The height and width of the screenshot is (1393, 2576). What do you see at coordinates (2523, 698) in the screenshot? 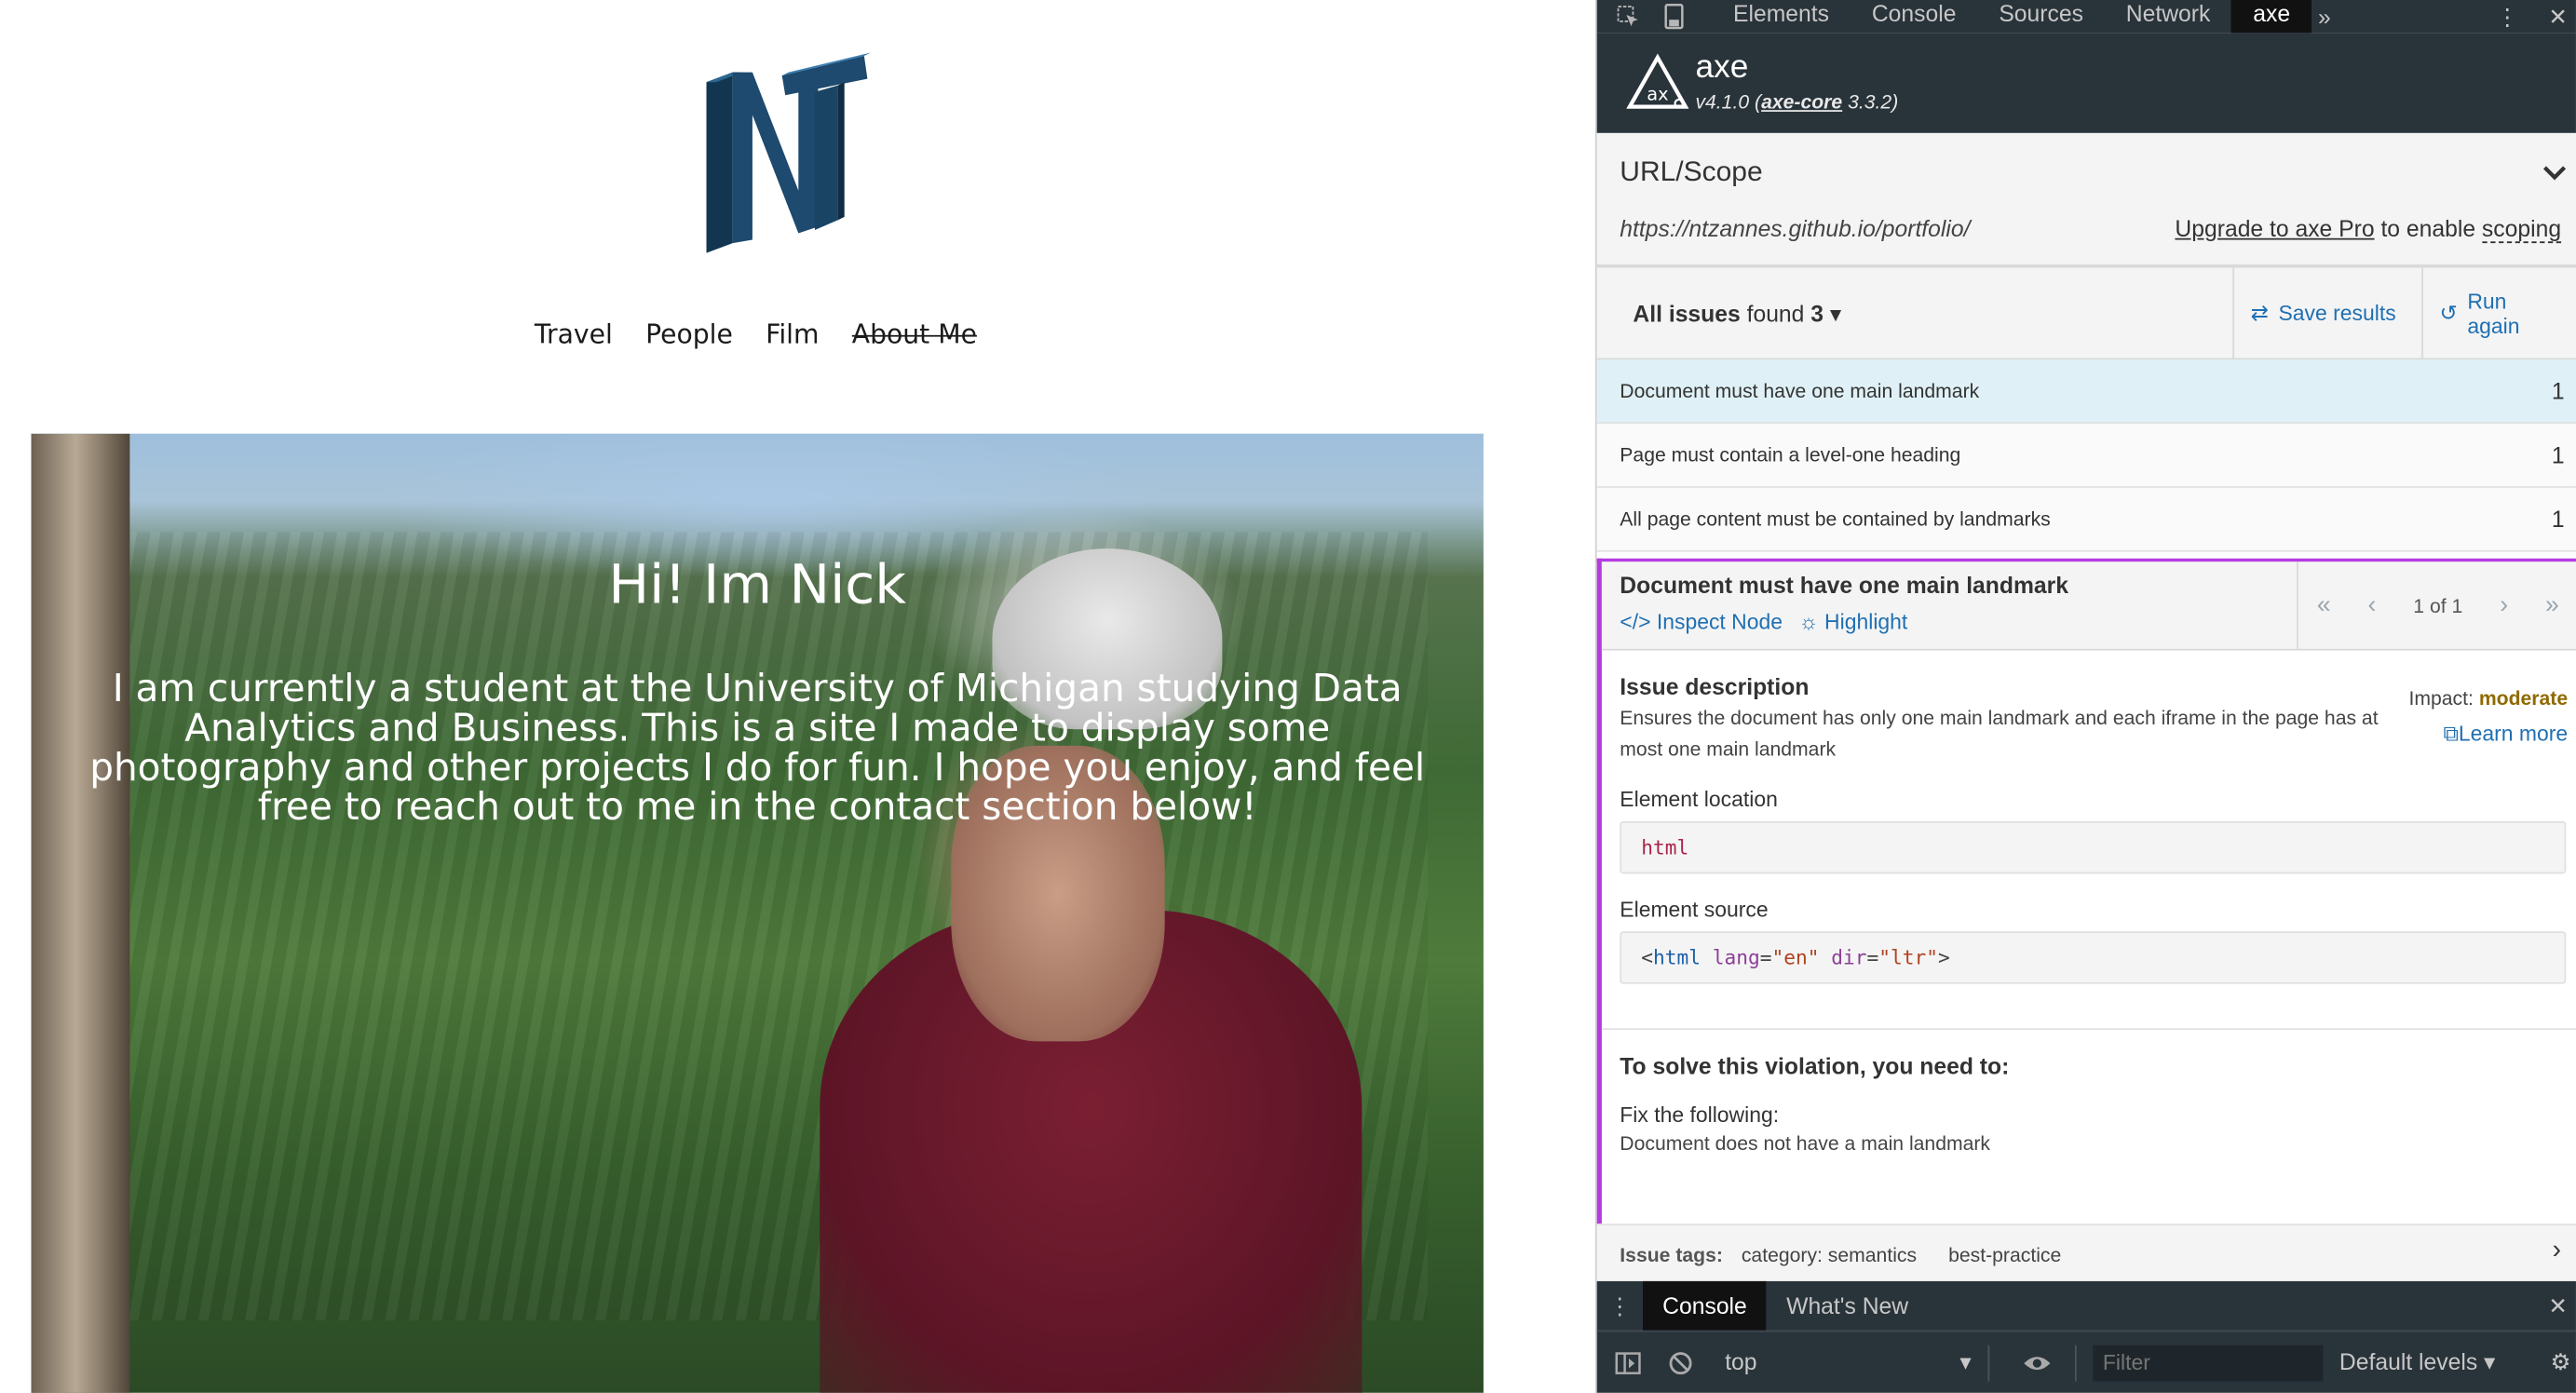
I see `impact-value: moderate` at bounding box center [2523, 698].